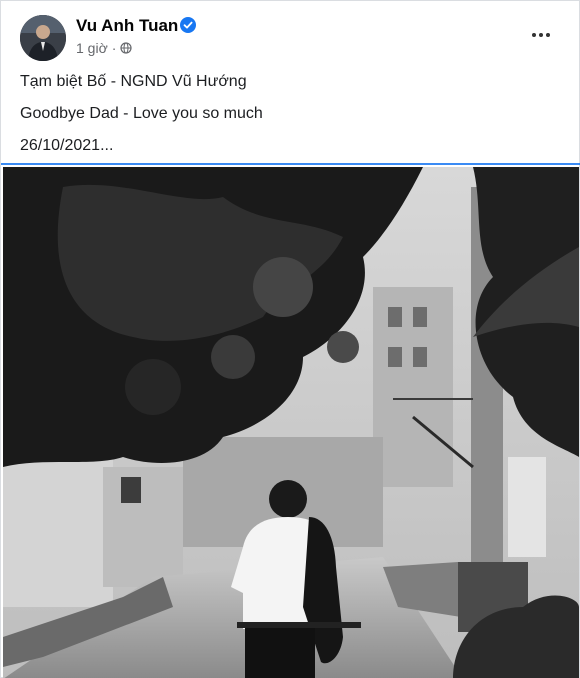  Describe the element at coordinates (127, 26) in the screenshot. I see `author-name: Vu Anh Tuan` at that location.